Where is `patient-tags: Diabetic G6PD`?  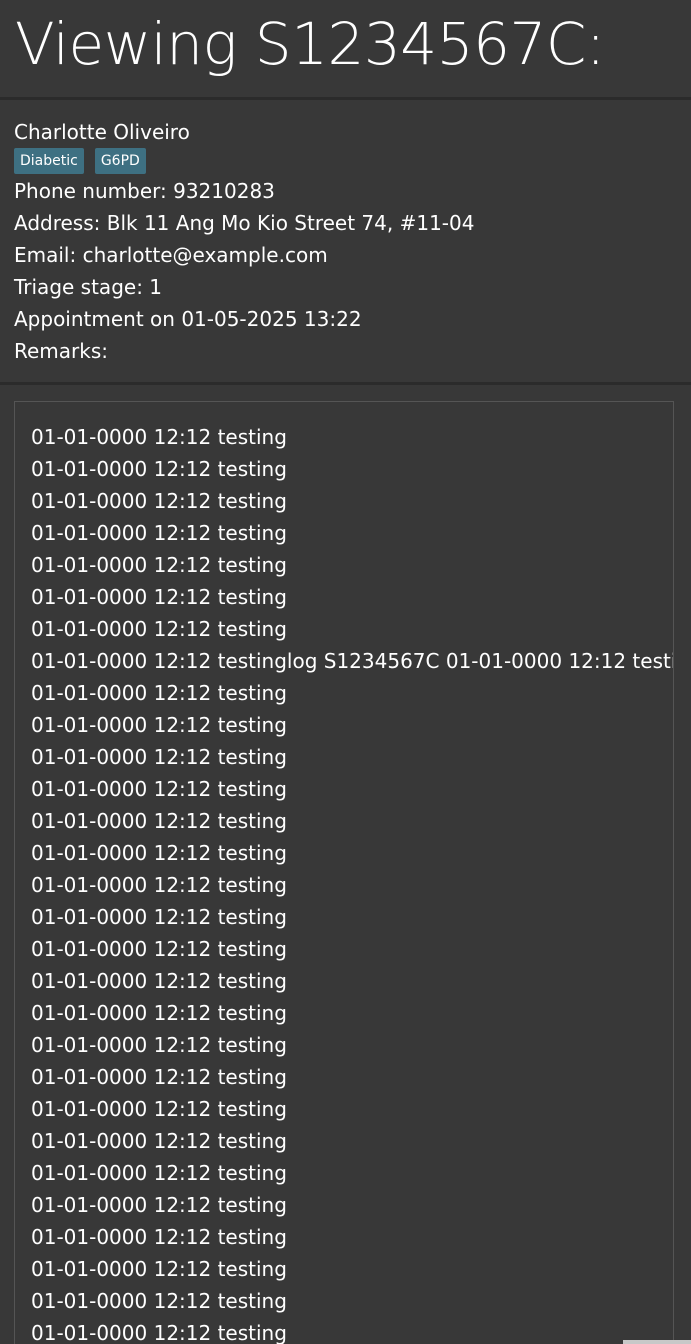 patient-tags: Diabetic G6PD is located at coordinates (80, 161).